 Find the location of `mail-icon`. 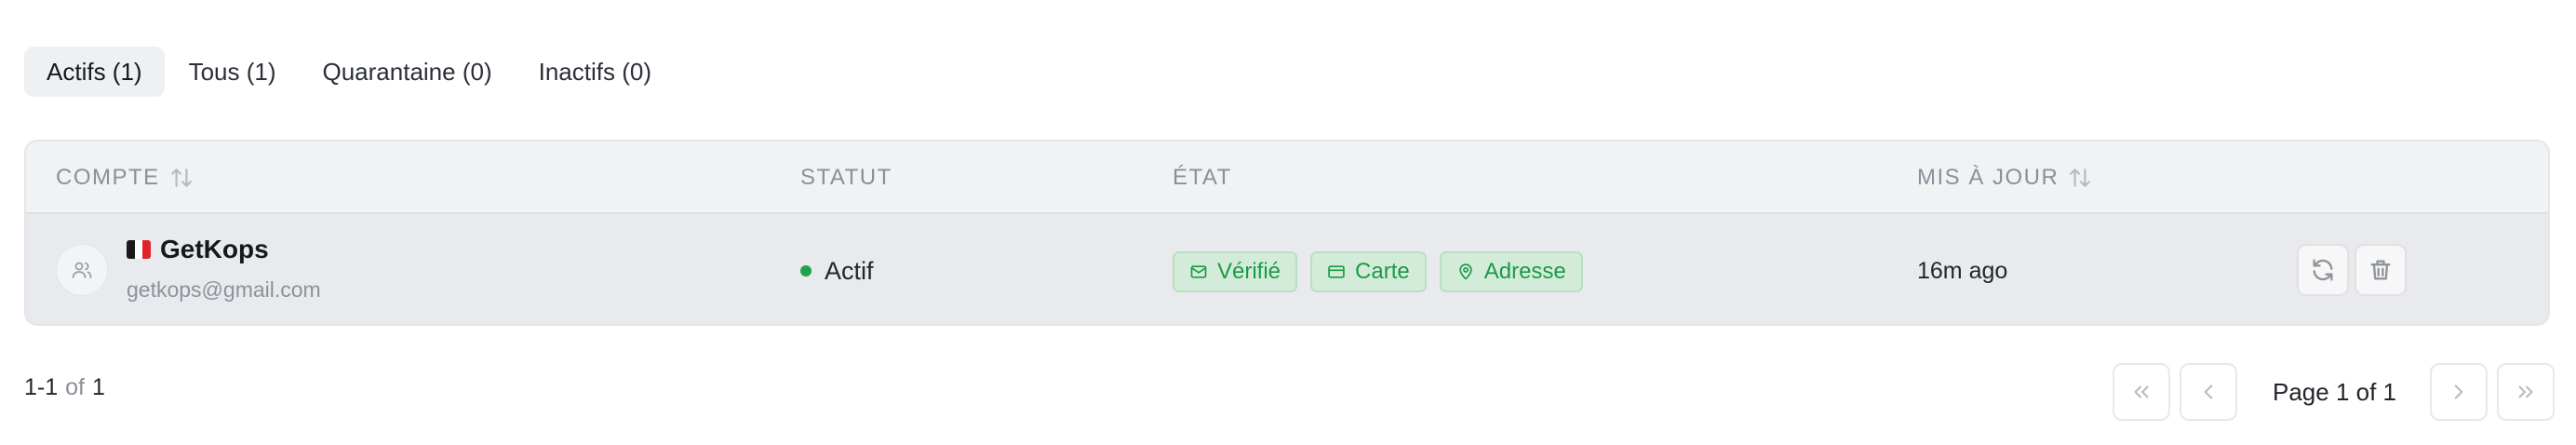

mail-icon is located at coordinates (1198, 271).